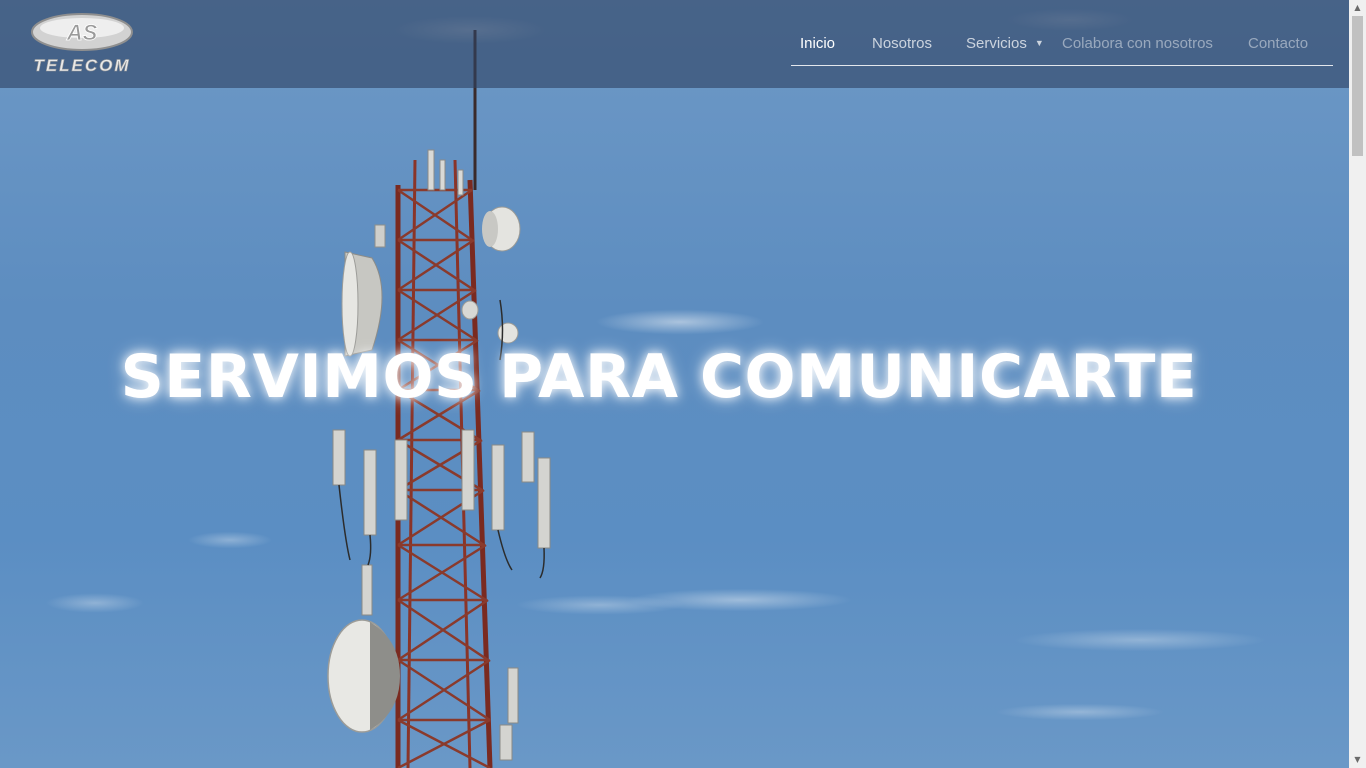 The width and height of the screenshot is (1366, 768). Describe the element at coordinates (996, 43) in the screenshot. I see `nav-item-servicios-label: Servicios` at that location.